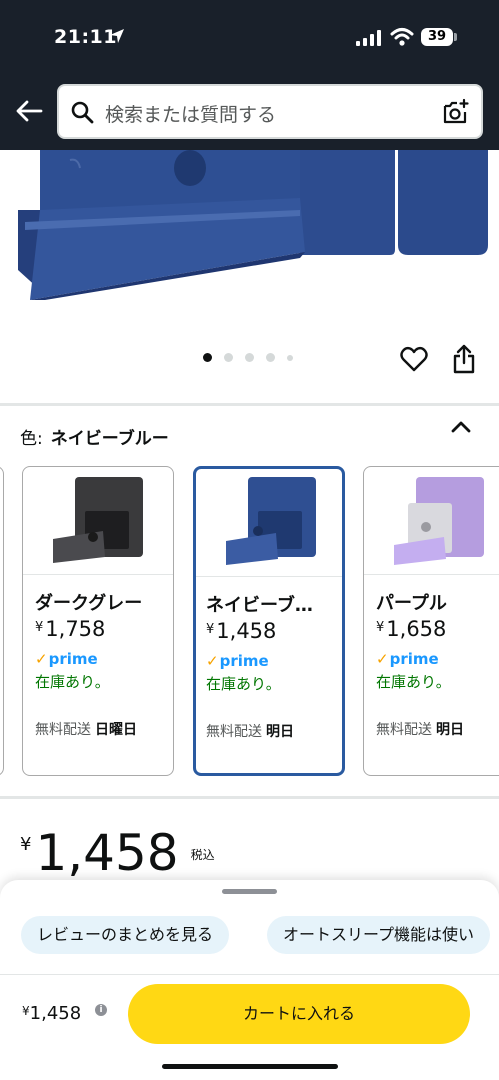 The height and width of the screenshot is (1080, 499). Describe the element at coordinates (253, 225) in the screenshot. I see `ipad-case-illustration` at that location.